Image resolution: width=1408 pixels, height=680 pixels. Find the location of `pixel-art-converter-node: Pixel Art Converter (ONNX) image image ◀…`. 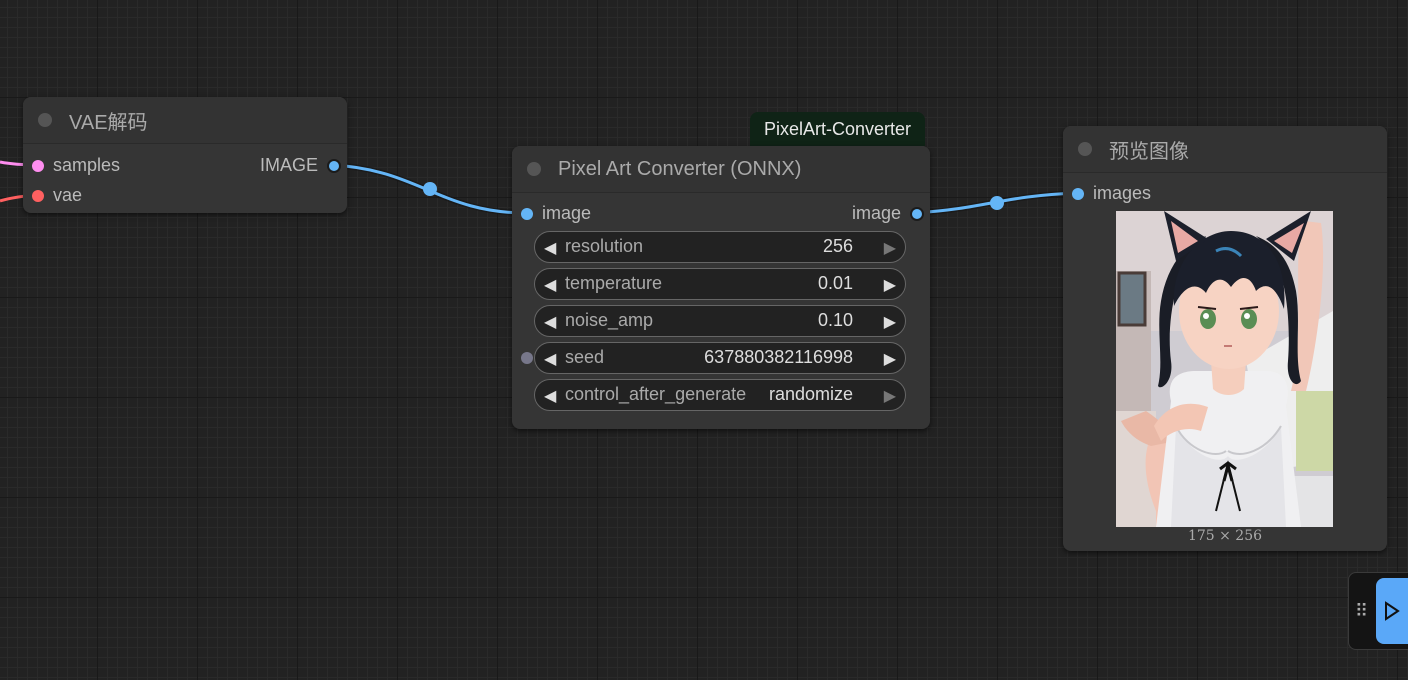

pixel-art-converter-node: Pixel Art Converter (ONNX) image image ◀… is located at coordinates (721, 287).